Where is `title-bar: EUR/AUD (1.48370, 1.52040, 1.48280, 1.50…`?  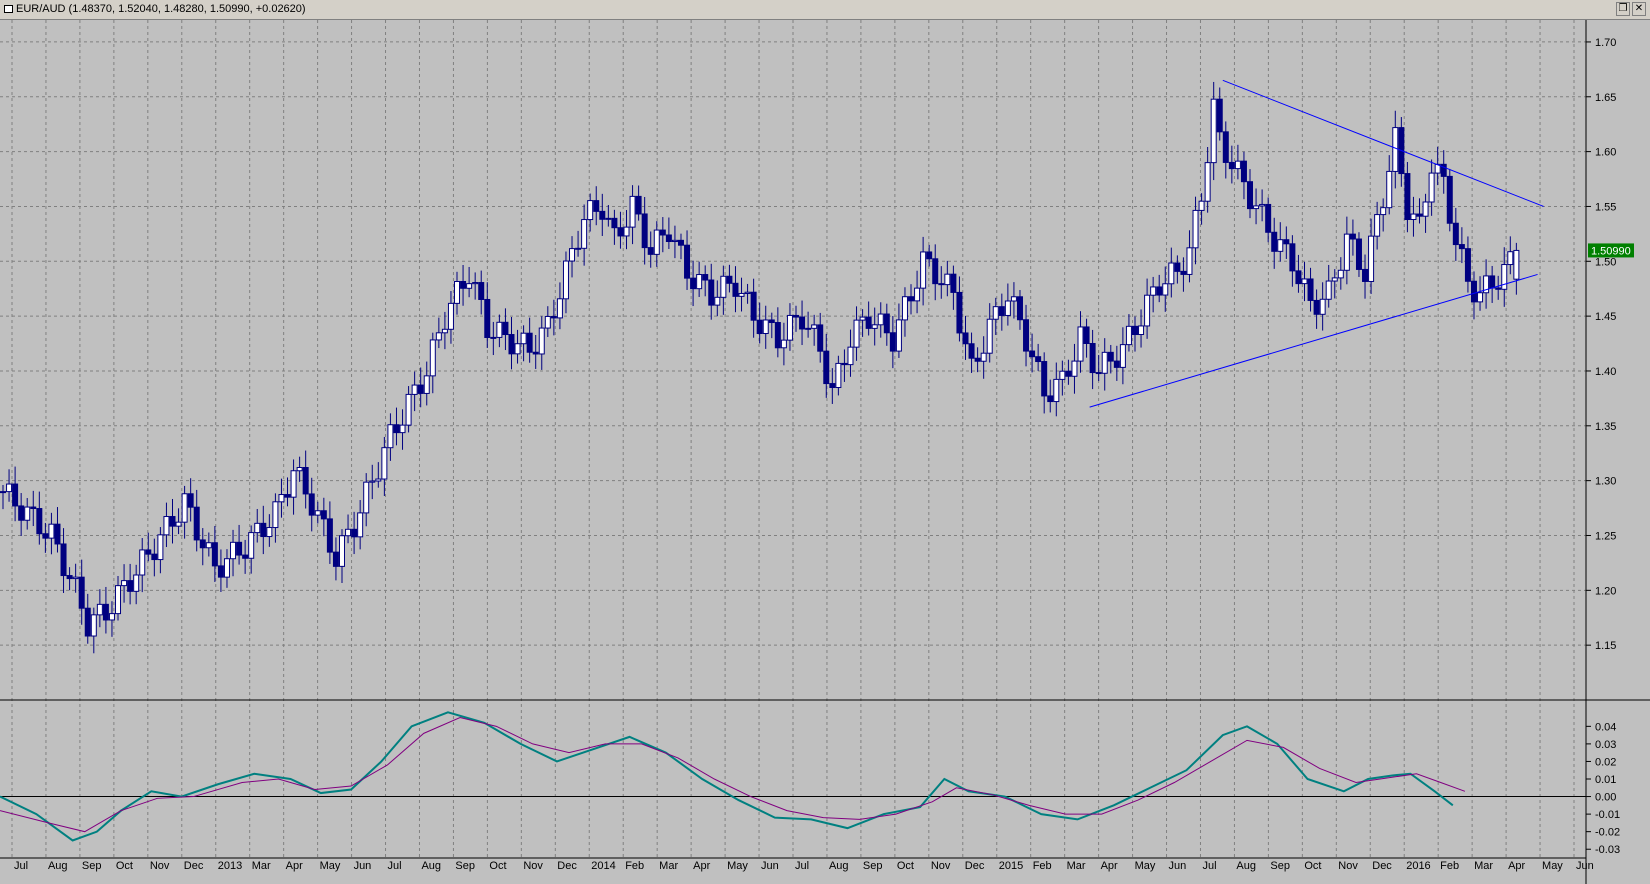
title-bar: EUR/AUD (1.48370, 1.52040, 1.48280, 1.50… is located at coordinates (825, 10).